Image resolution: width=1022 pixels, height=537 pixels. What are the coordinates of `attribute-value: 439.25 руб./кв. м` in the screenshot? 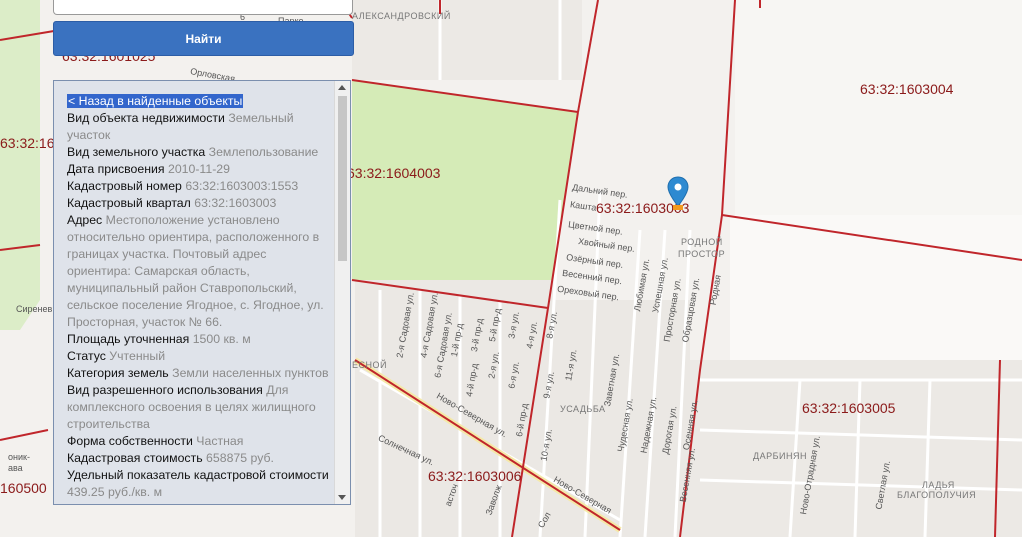 It's located at (115, 492).